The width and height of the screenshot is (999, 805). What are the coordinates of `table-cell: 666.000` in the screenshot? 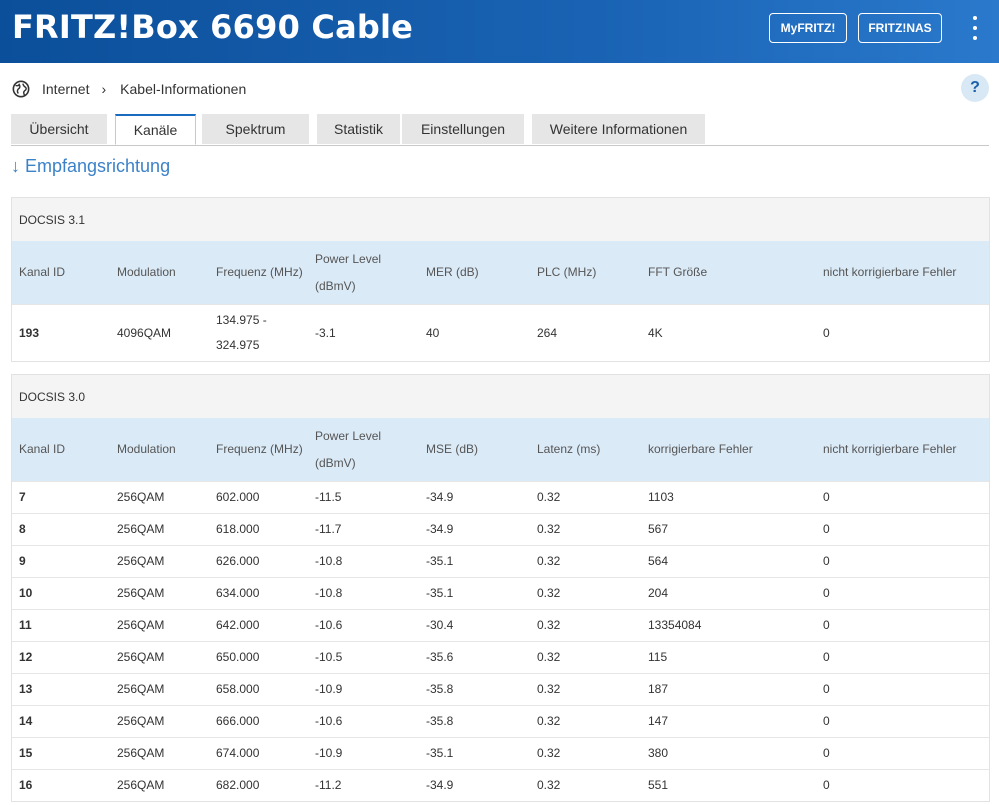 It's located at (238, 721).